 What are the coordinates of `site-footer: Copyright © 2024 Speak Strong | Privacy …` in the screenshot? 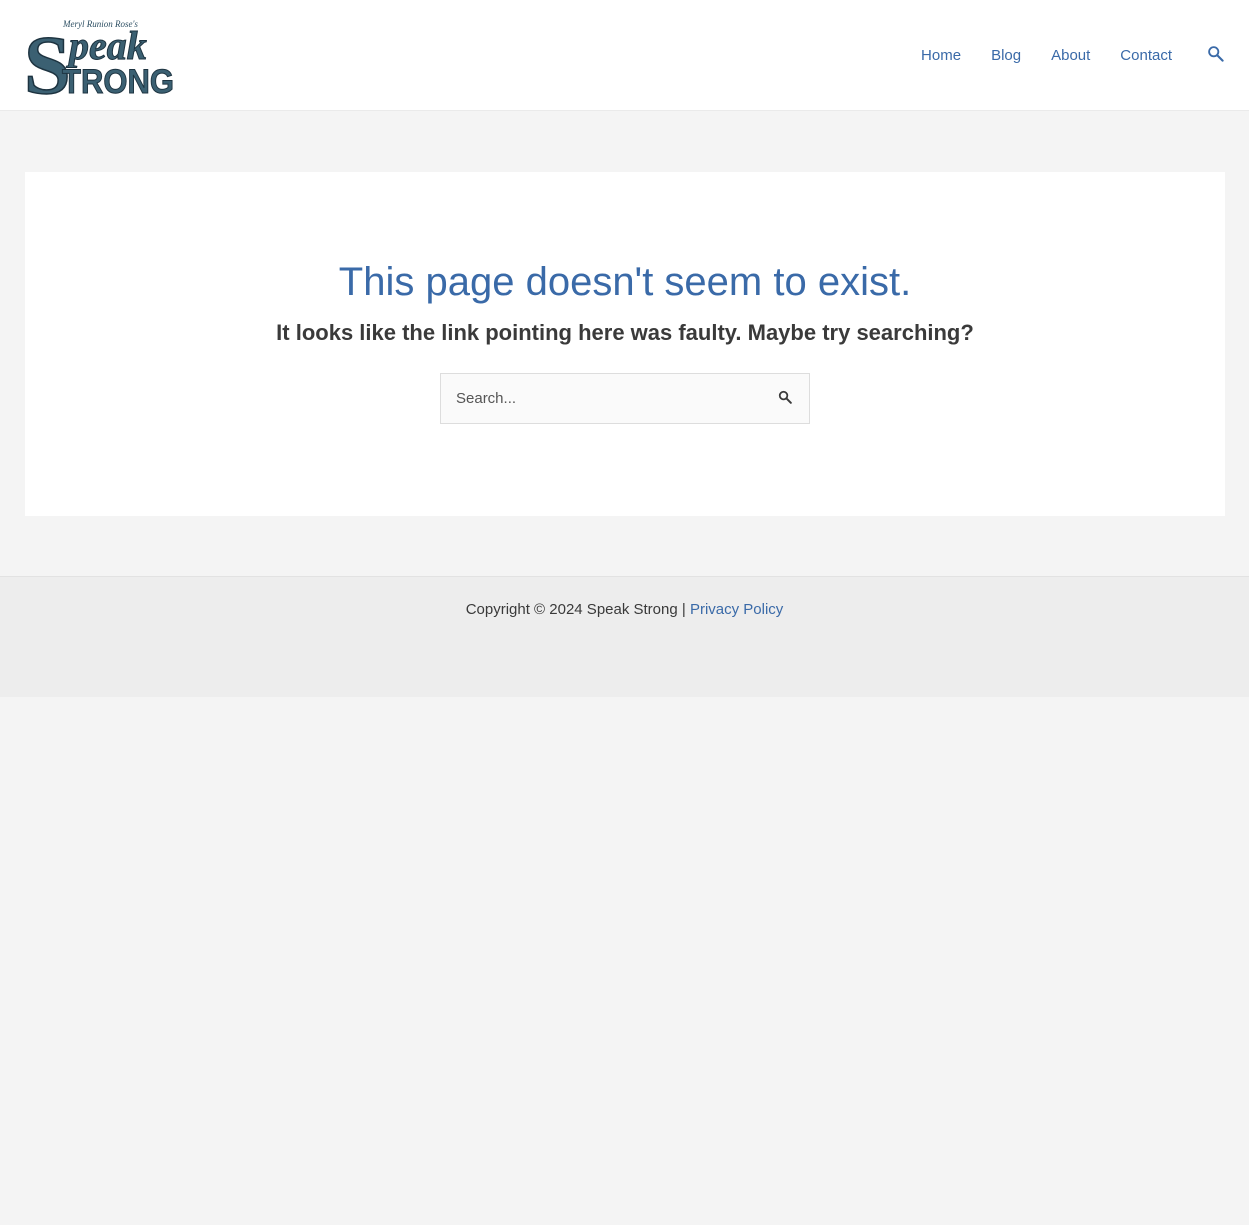 It's located at (624, 636).